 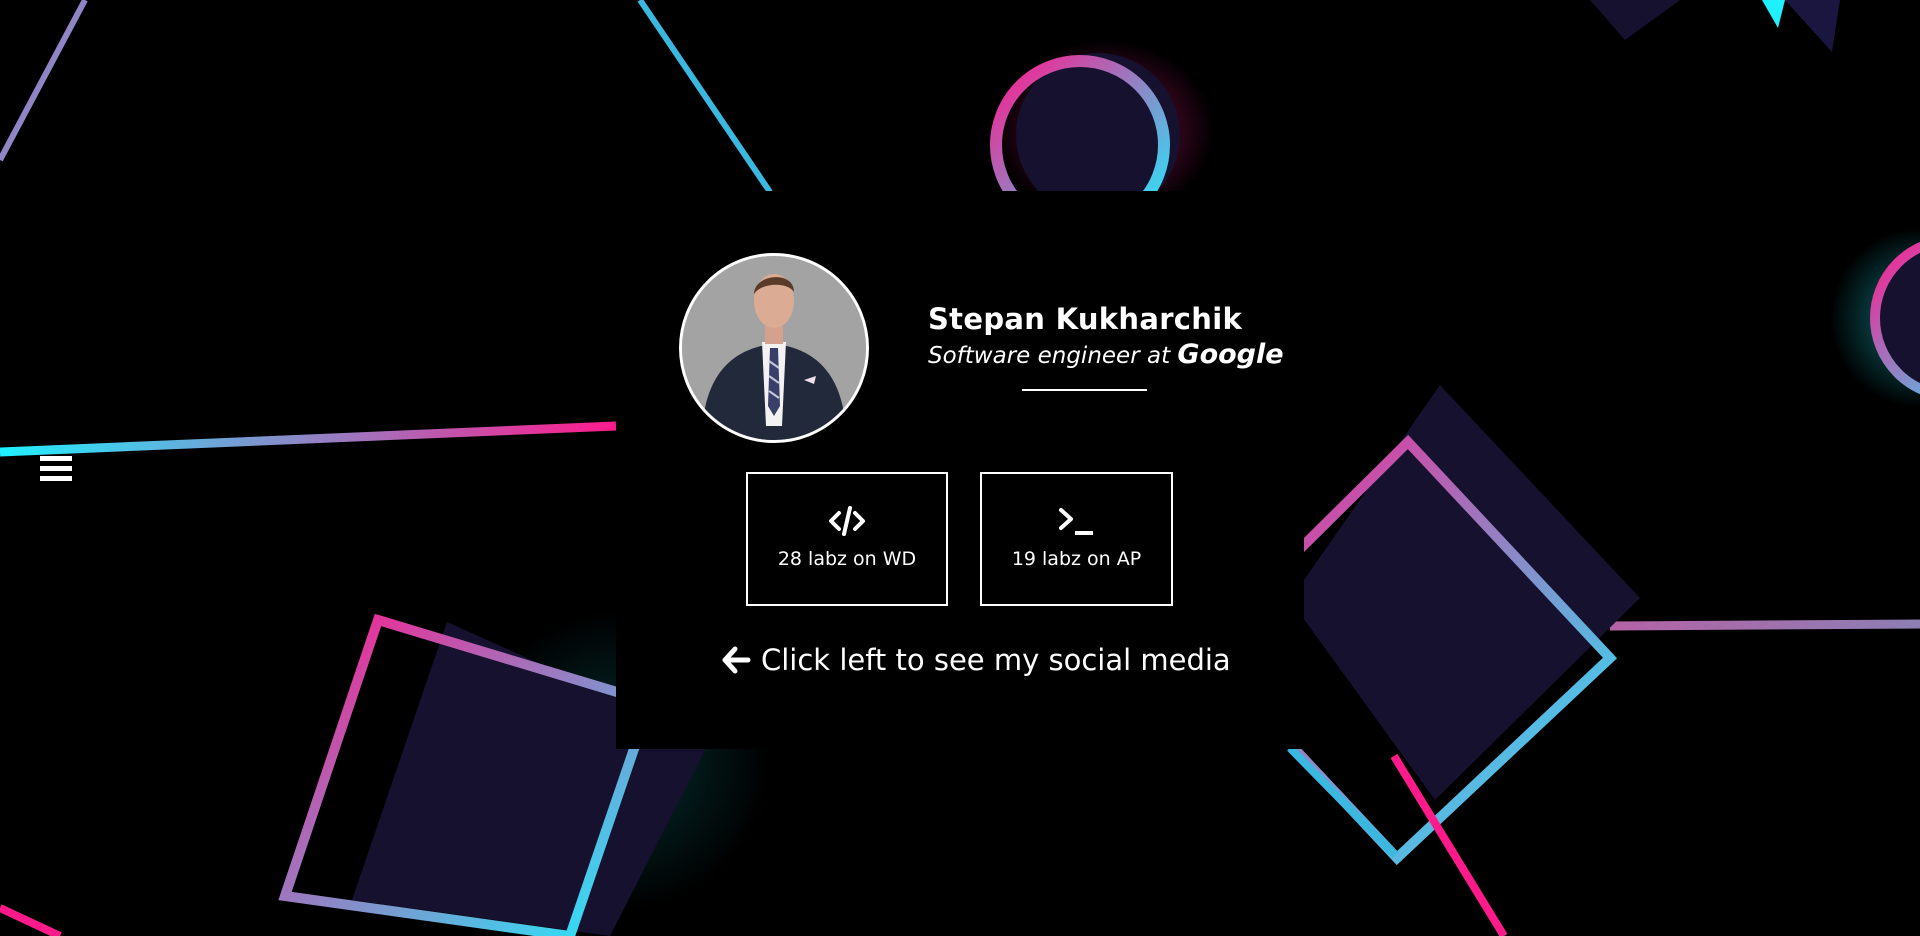 What do you see at coordinates (1076, 539) in the screenshot?
I see `ap-labs-button: 19 labz on AP` at bounding box center [1076, 539].